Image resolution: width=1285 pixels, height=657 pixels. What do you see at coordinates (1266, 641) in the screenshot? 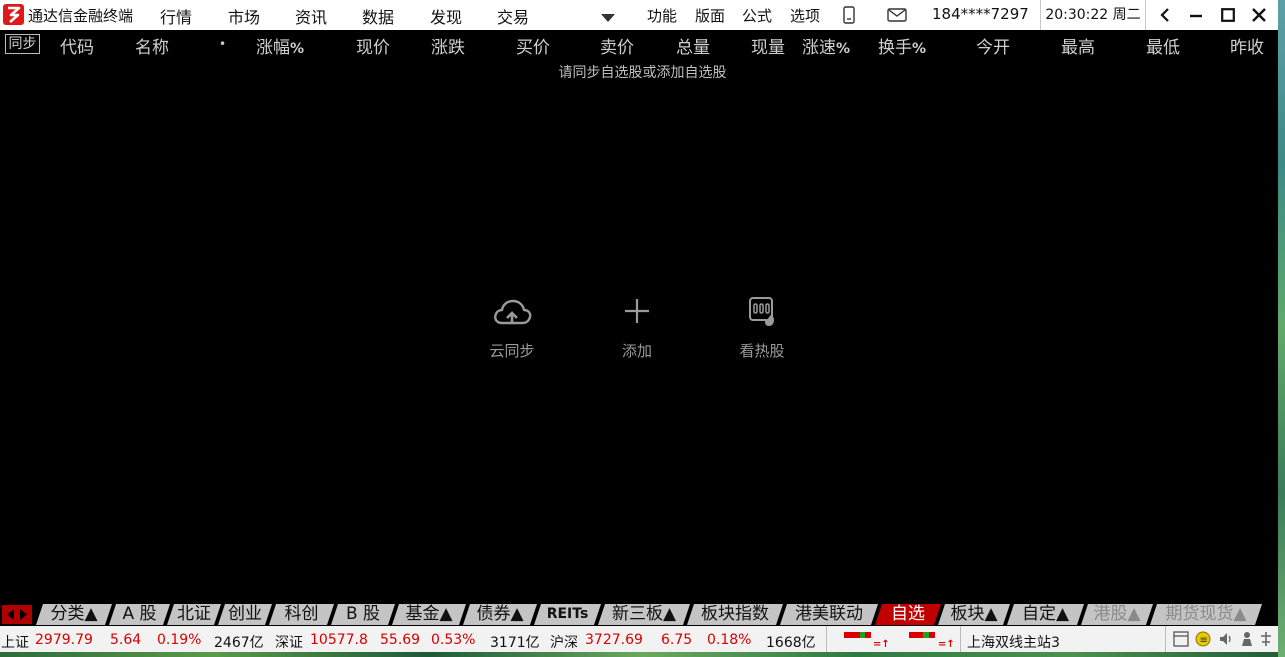
I see `settings-icon` at bounding box center [1266, 641].